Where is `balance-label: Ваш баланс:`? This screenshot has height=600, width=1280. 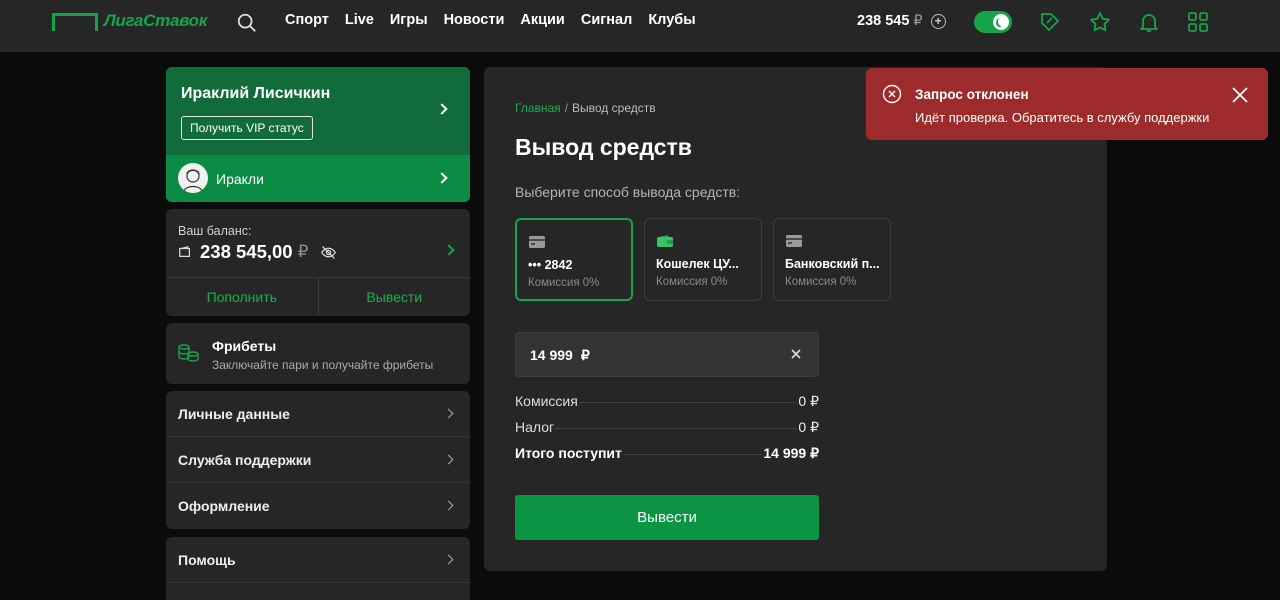 balance-label: Ваш баланс: is located at coordinates (215, 231).